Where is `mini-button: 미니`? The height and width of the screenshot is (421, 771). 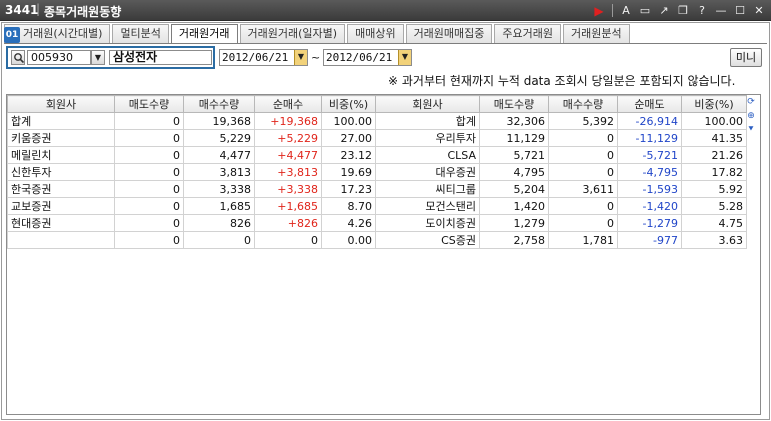 mini-button: 미니 is located at coordinates (746, 57).